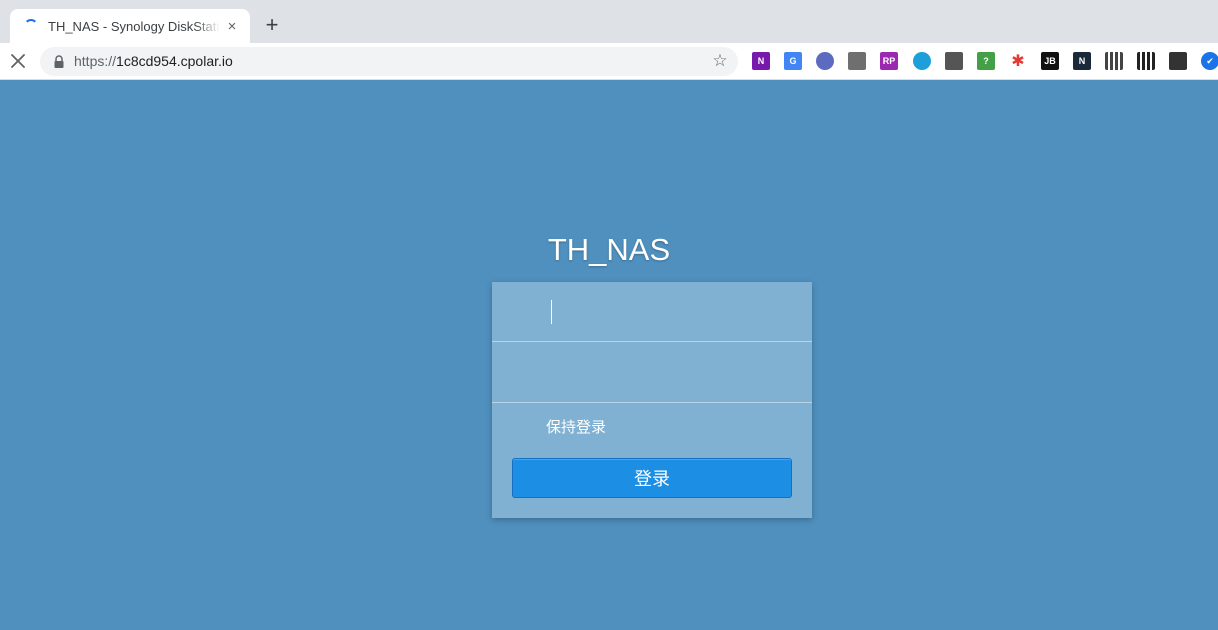 The image size is (1218, 630). I want to click on axure-rp-extension-glyph: RP, so click(889, 61).